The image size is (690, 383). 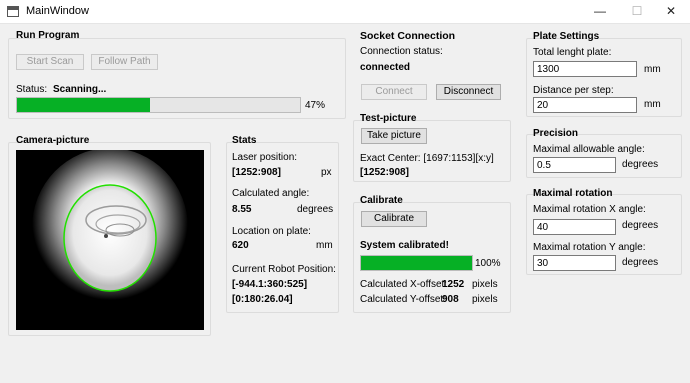 What do you see at coordinates (284, 269) in the screenshot?
I see `robot-position-label: Current Robot Position:` at bounding box center [284, 269].